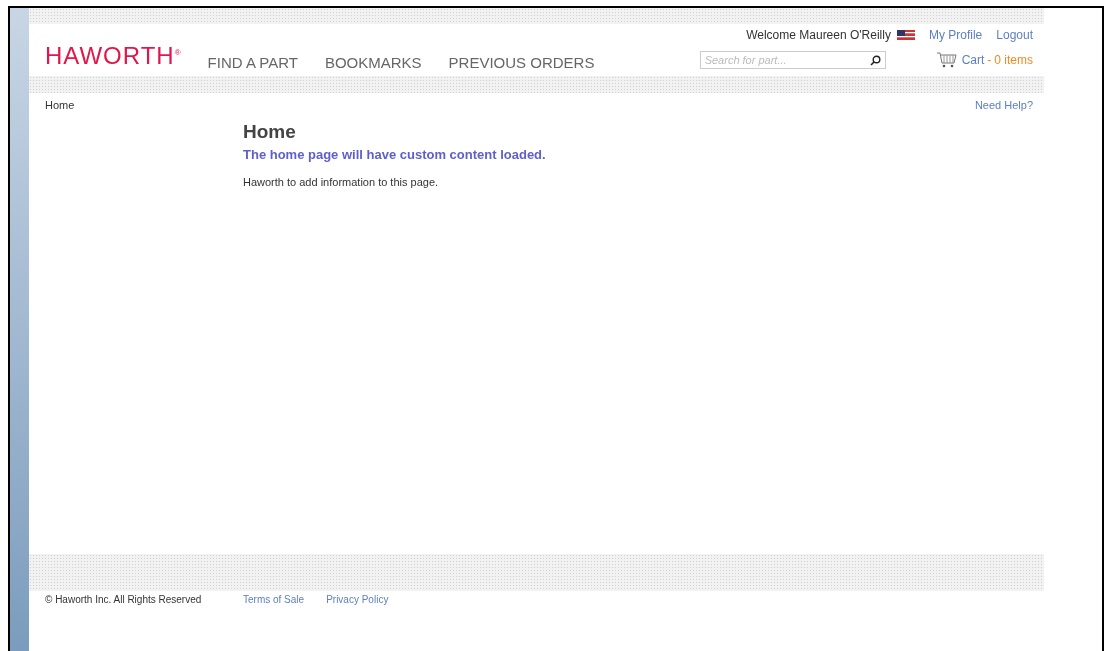 Image resolution: width=1111 pixels, height=651 pixels. I want to click on nav-link: BOOKMARKS, so click(373, 65).